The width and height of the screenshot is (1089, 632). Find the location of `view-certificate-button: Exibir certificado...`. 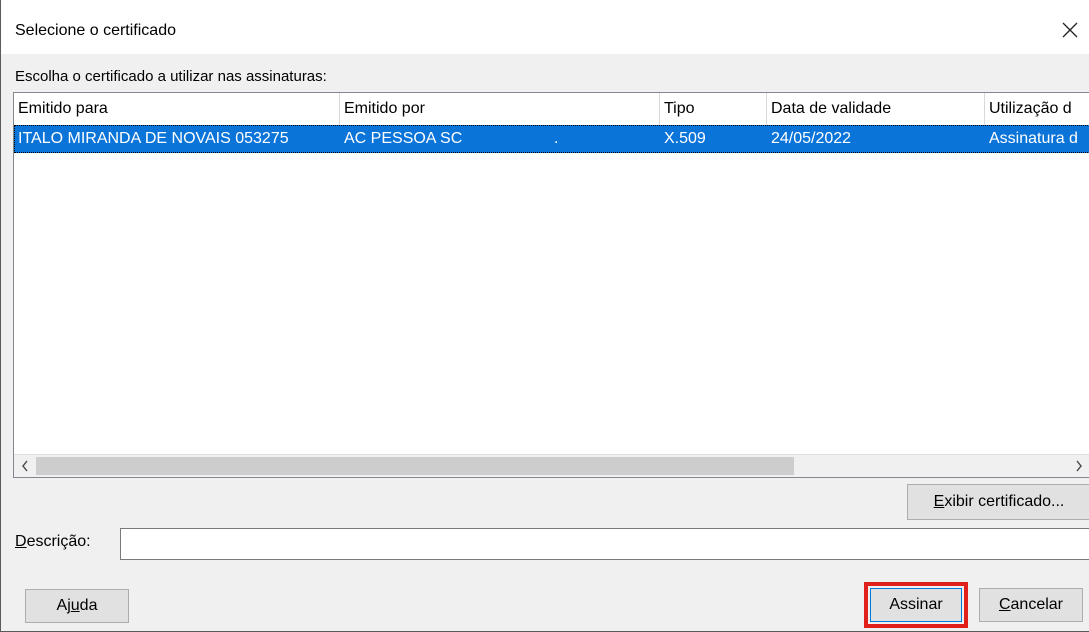

view-certificate-button: Exibir certificado... is located at coordinates (998, 502).